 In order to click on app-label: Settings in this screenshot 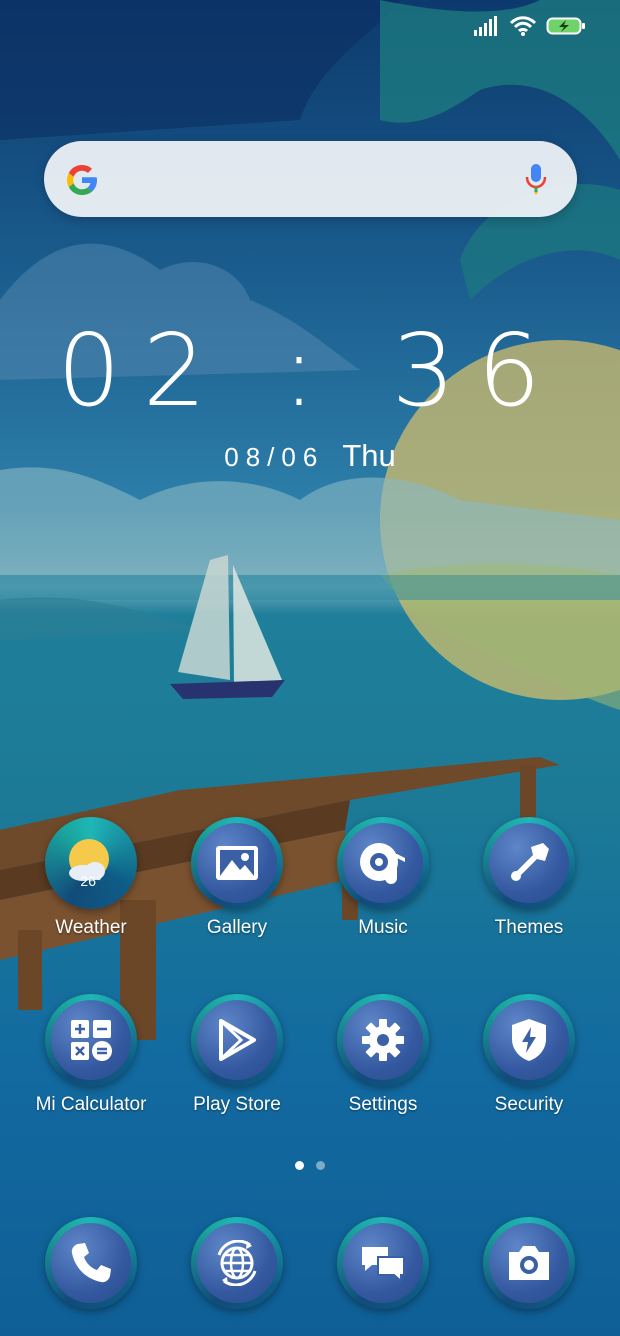, I will do `click(383, 1104)`.